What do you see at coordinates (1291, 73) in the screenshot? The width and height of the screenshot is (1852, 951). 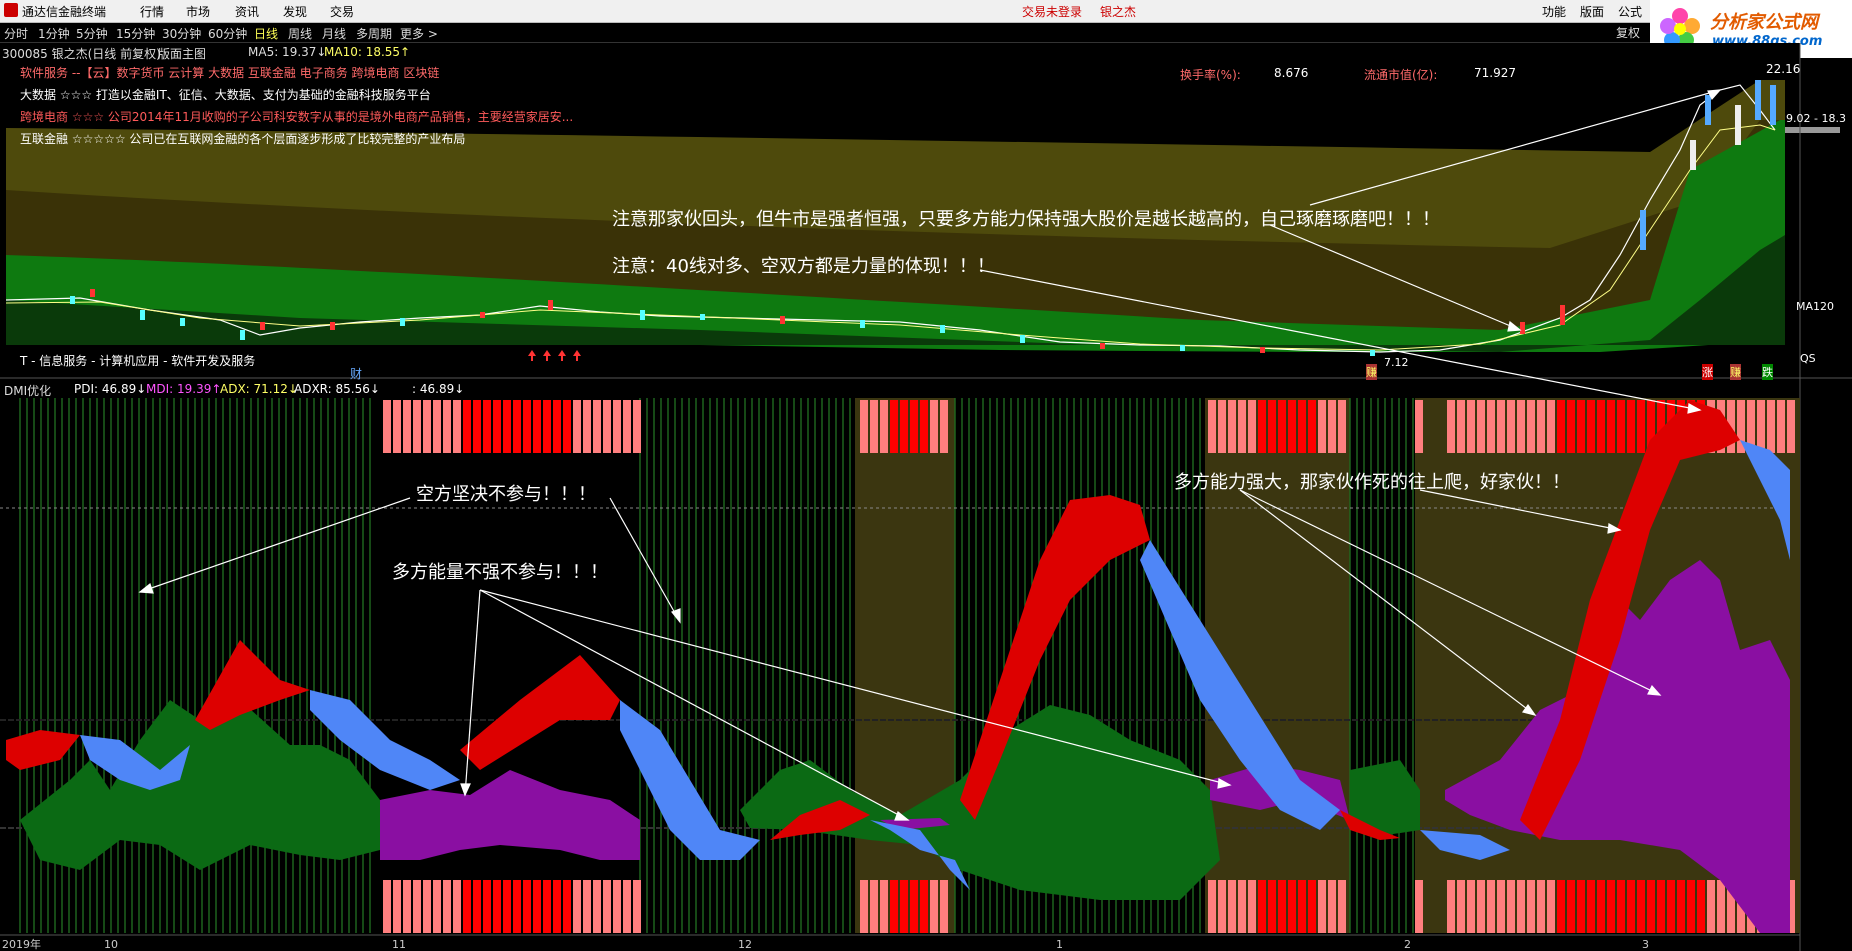 I see `turnover-value: 8.676` at bounding box center [1291, 73].